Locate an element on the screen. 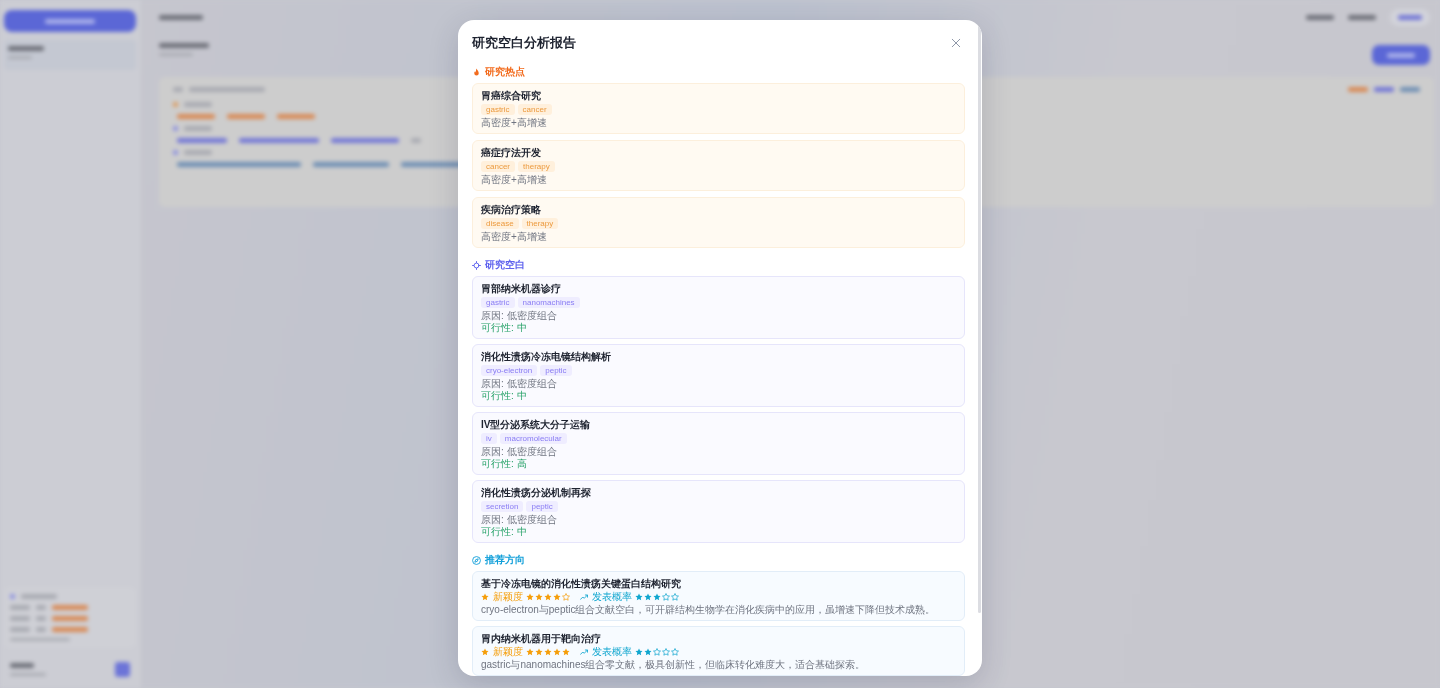 The width and height of the screenshot is (1440, 688). flame-icon is located at coordinates (476, 72).